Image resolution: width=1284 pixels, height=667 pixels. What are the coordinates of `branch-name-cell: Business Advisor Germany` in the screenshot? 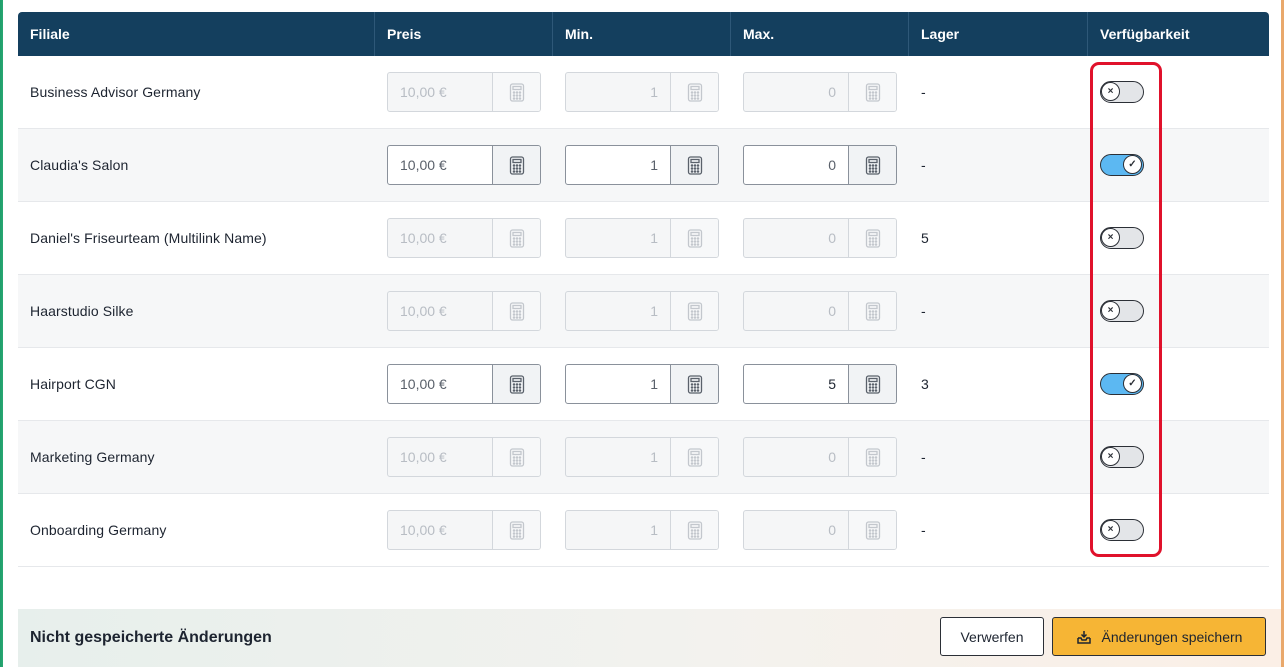 It's located at (196, 92).